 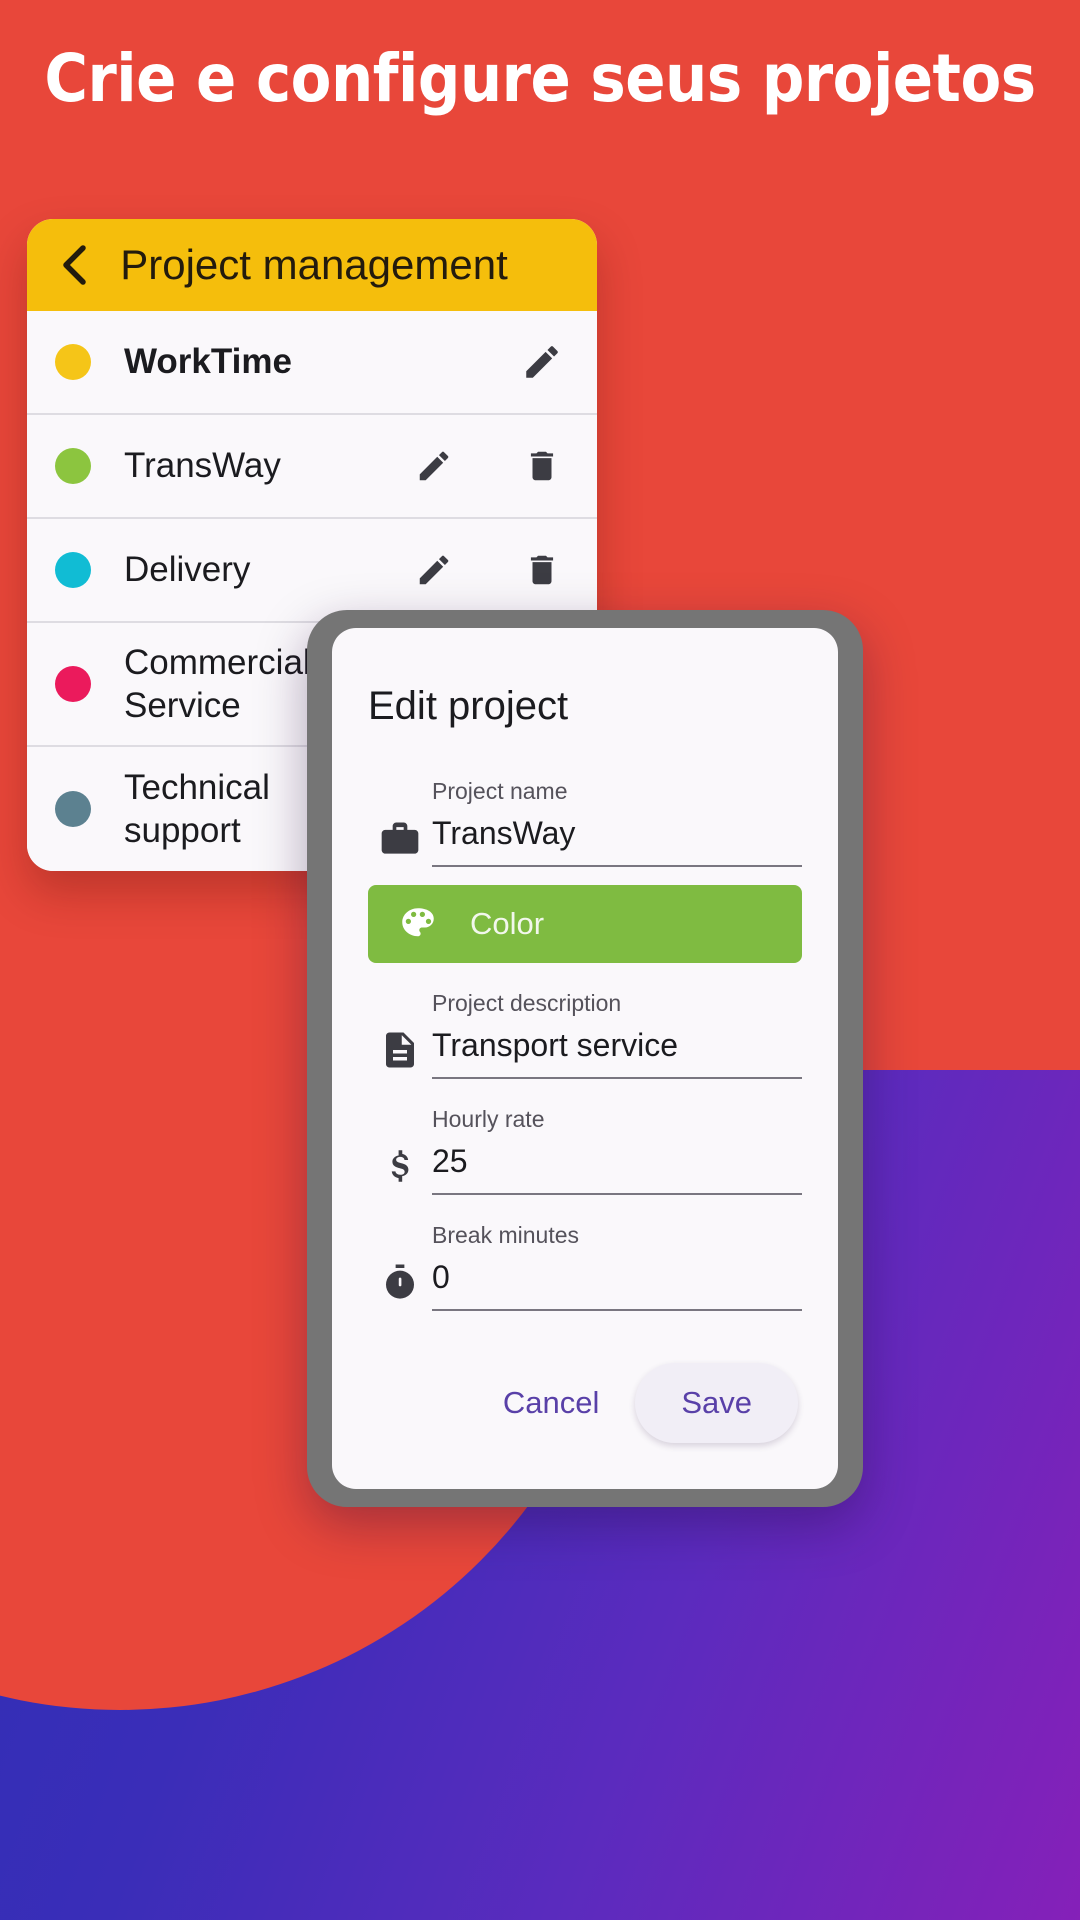 I want to click on field-body: Project name TransWay, so click(x=617, y=822).